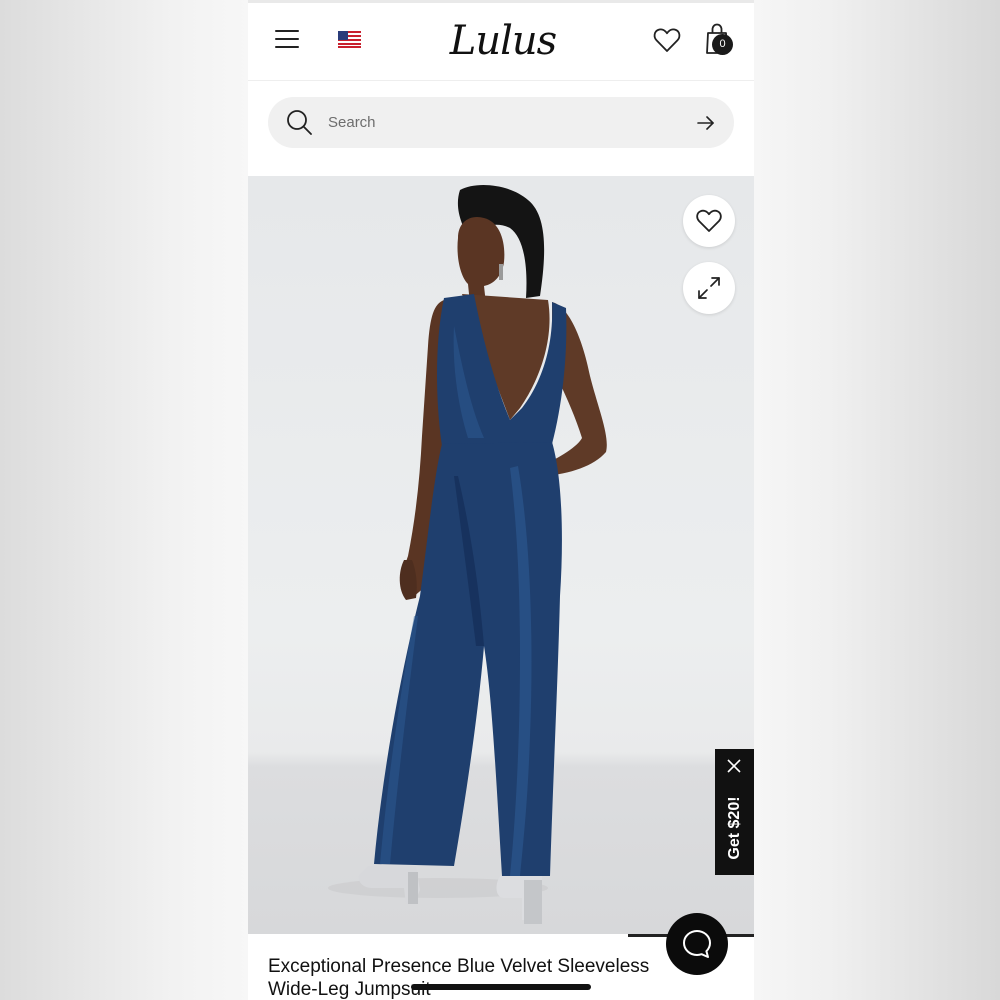 This screenshot has width=1000, height=1000. What do you see at coordinates (706, 123) in the screenshot?
I see `arrow-right-icon` at bounding box center [706, 123].